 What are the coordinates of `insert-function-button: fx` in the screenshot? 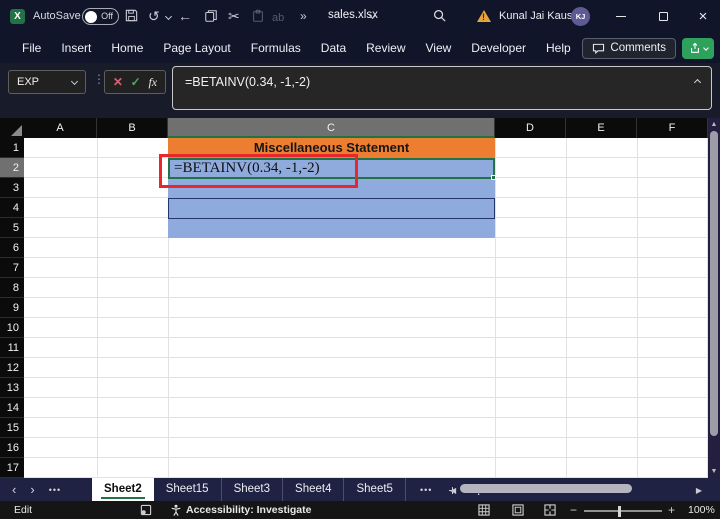 It's located at (152, 82).